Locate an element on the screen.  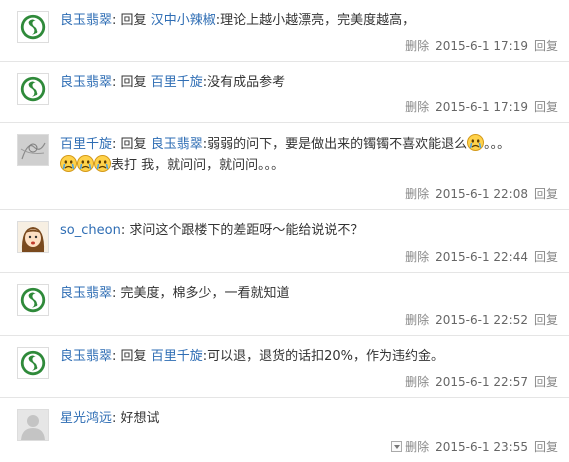
comment-time: 2015-6-1 22:08 is located at coordinates (481, 194).